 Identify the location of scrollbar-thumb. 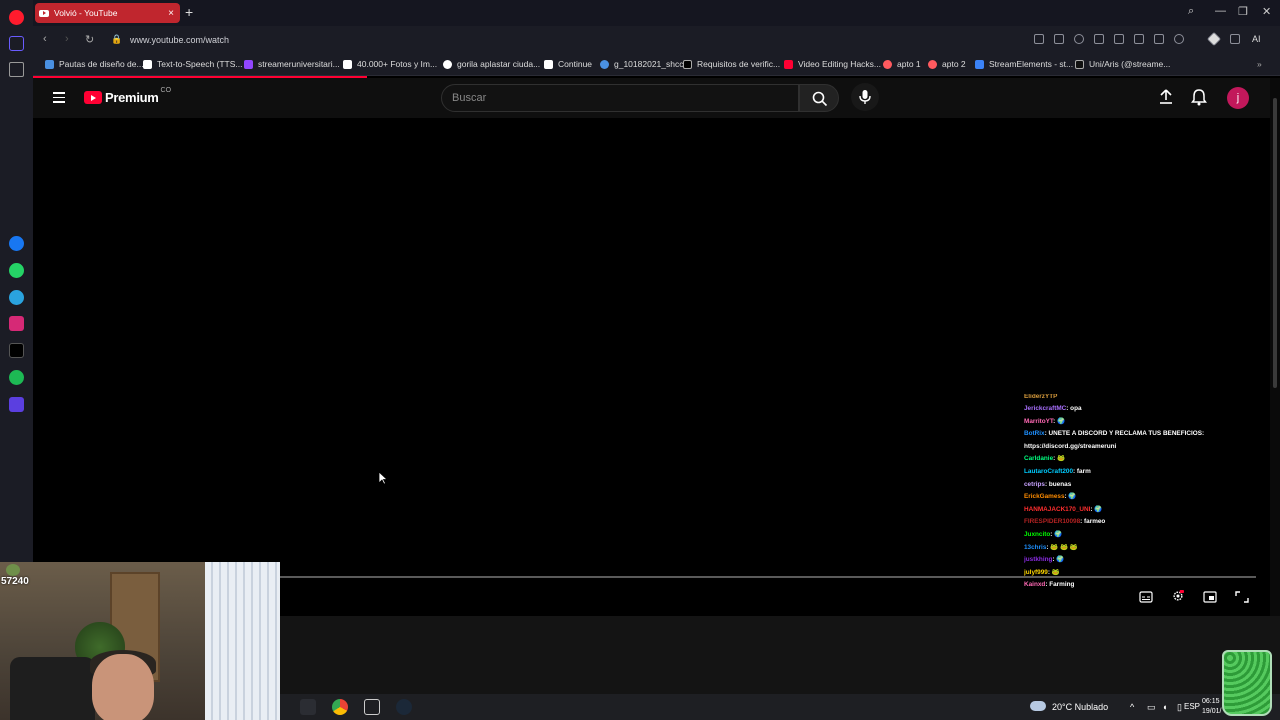
(1275, 243).